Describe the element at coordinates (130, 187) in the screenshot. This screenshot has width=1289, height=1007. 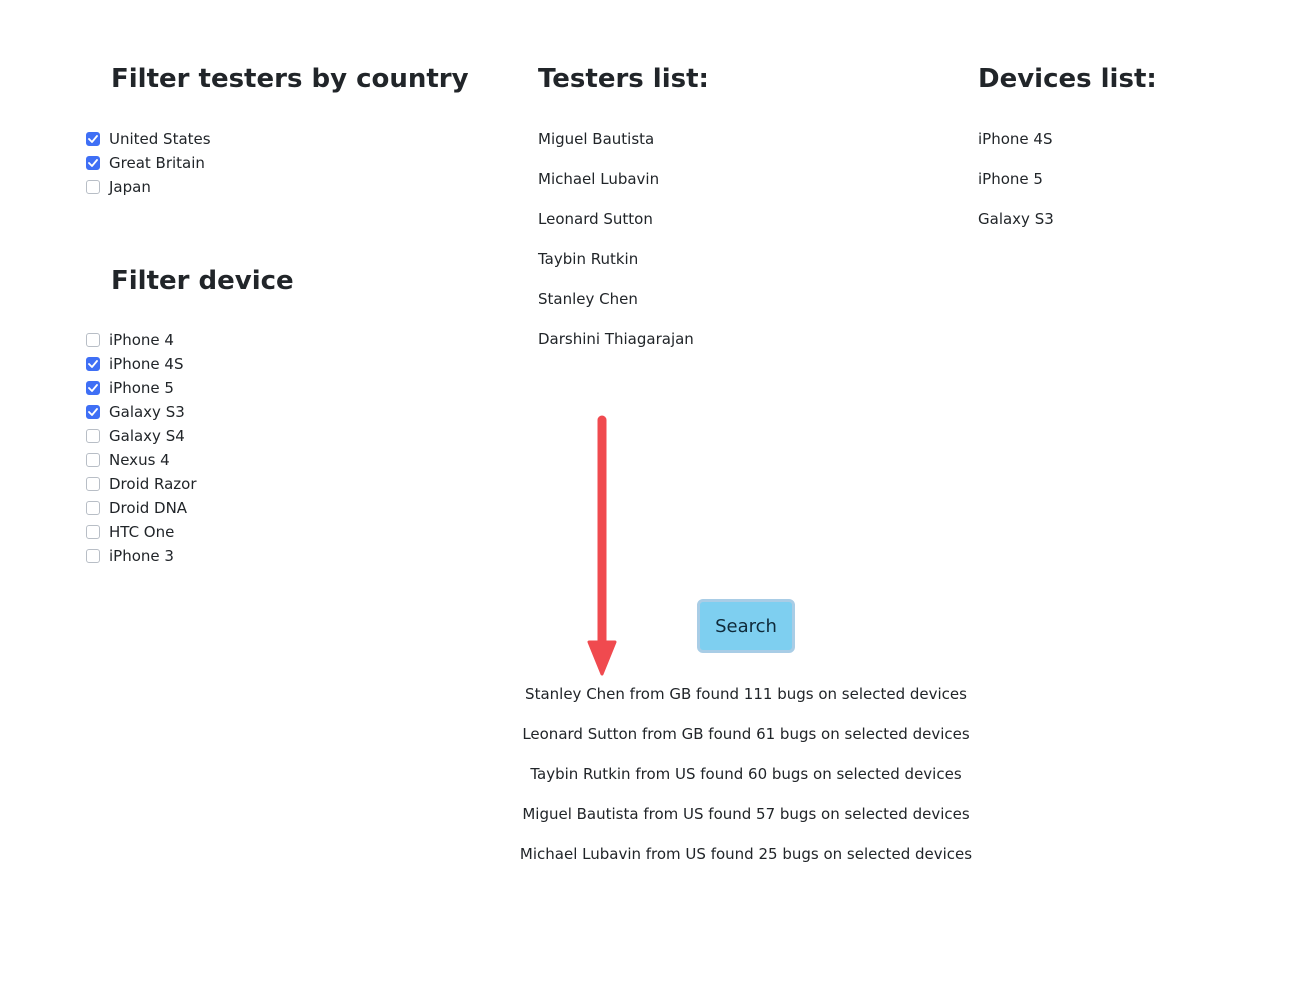
I see `country-option-label: Japan` at that location.